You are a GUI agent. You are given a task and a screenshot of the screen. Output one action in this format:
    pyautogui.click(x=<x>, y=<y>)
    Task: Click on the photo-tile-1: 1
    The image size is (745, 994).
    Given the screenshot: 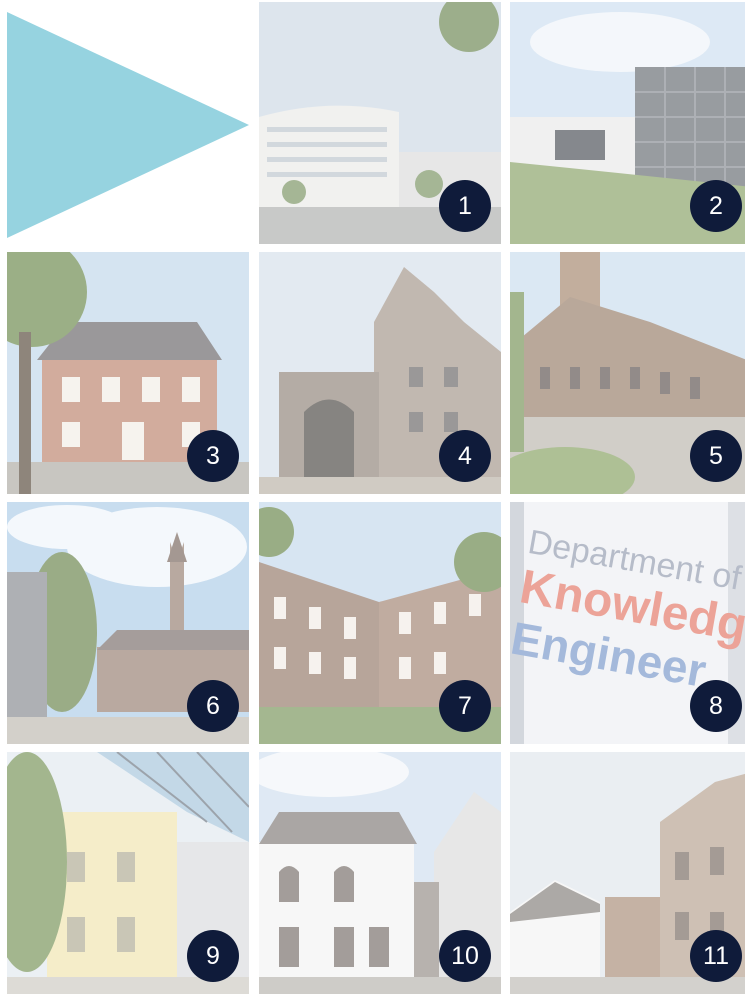 What is the action you would take?
    pyautogui.click(x=380, y=123)
    